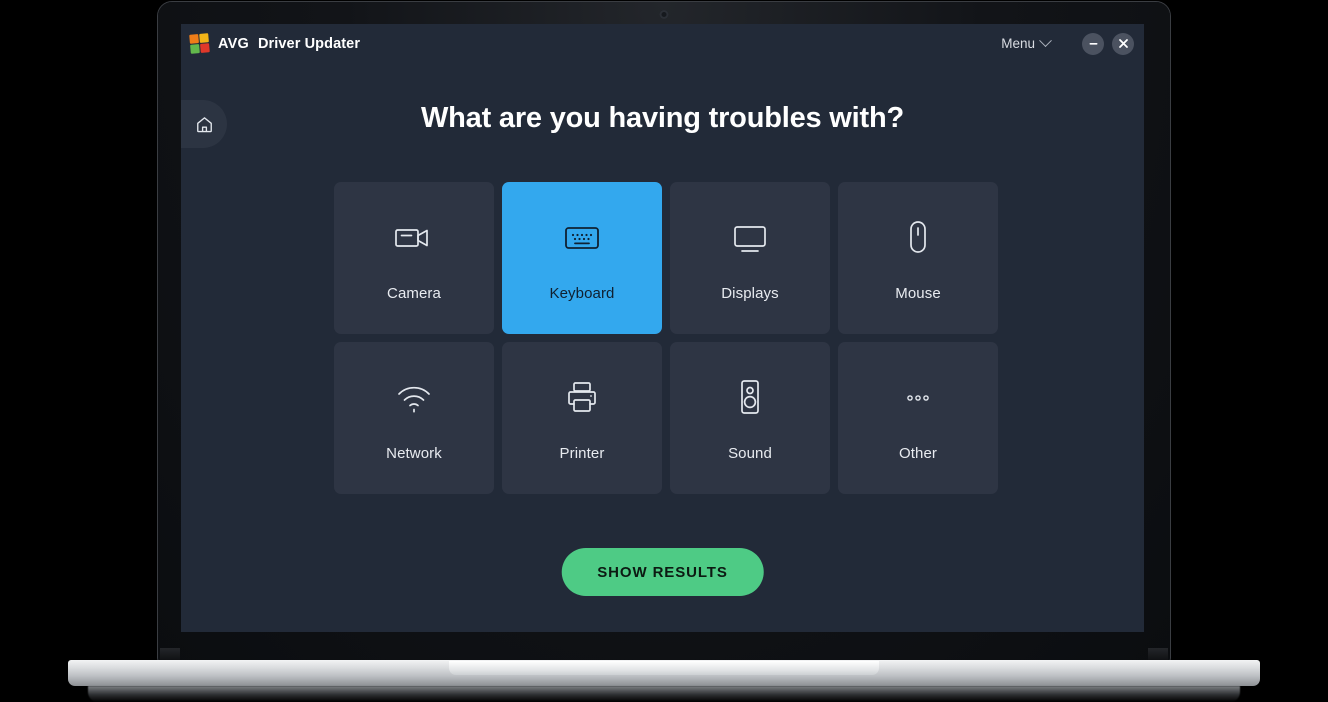 The image size is (1328, 702). I want to click on tile-label: Network, so click(414, 453).